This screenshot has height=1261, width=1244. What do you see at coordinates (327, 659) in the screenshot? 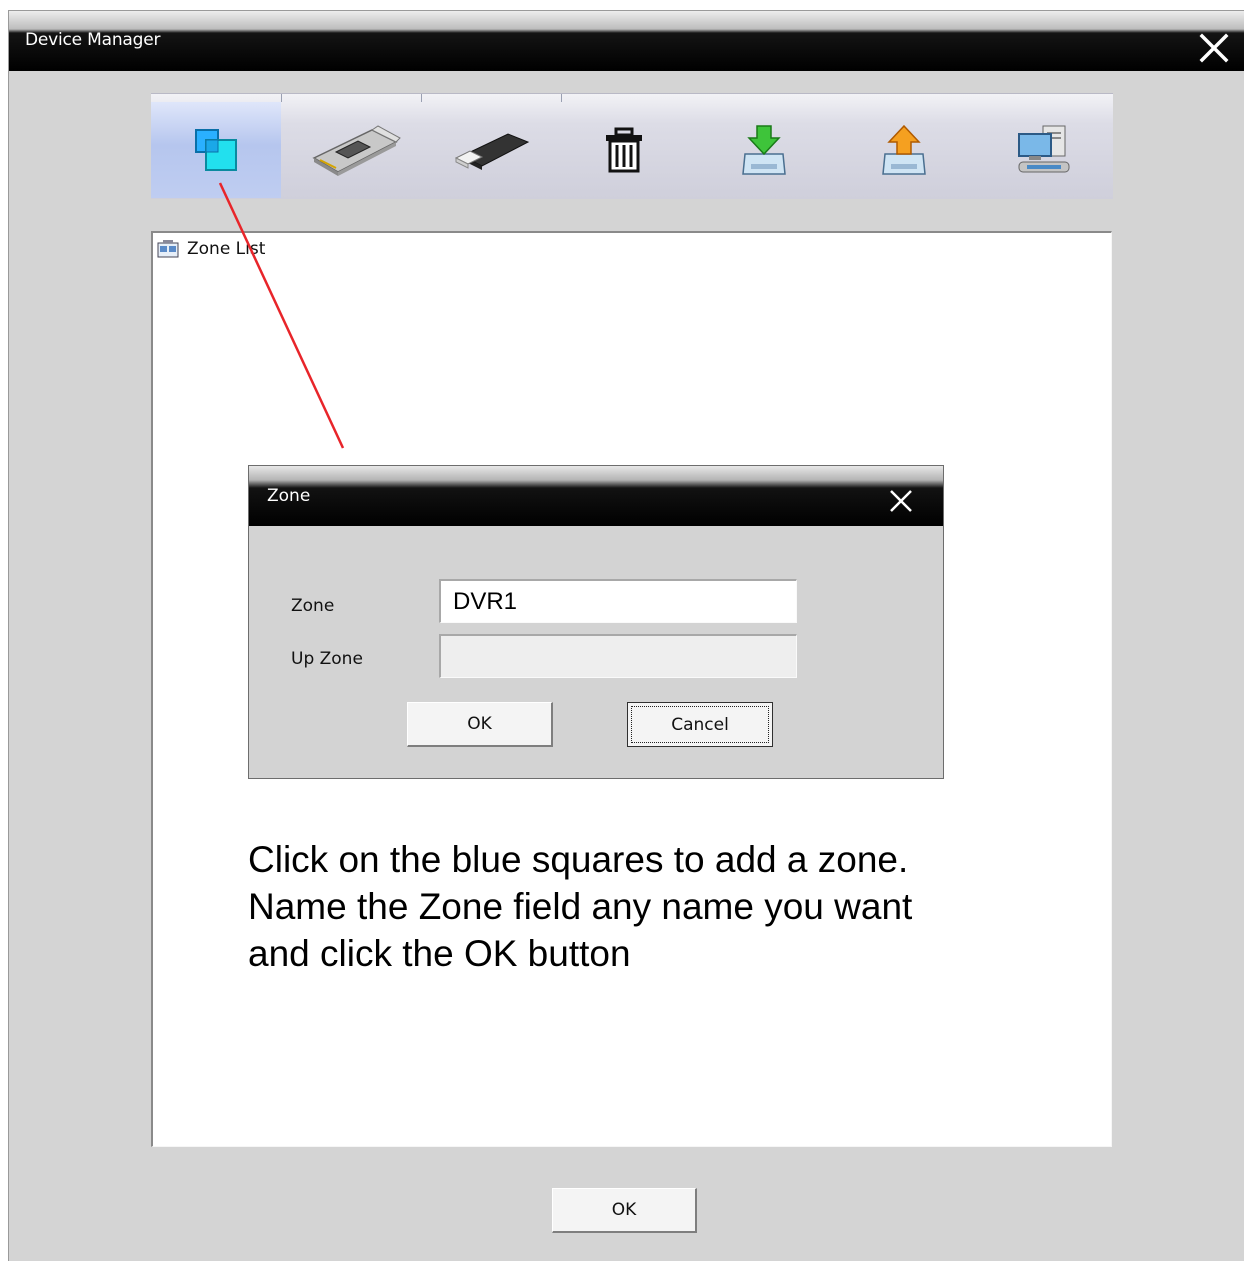
I see `up-zone-label: Up Zone` at bounding box center [327, 659].